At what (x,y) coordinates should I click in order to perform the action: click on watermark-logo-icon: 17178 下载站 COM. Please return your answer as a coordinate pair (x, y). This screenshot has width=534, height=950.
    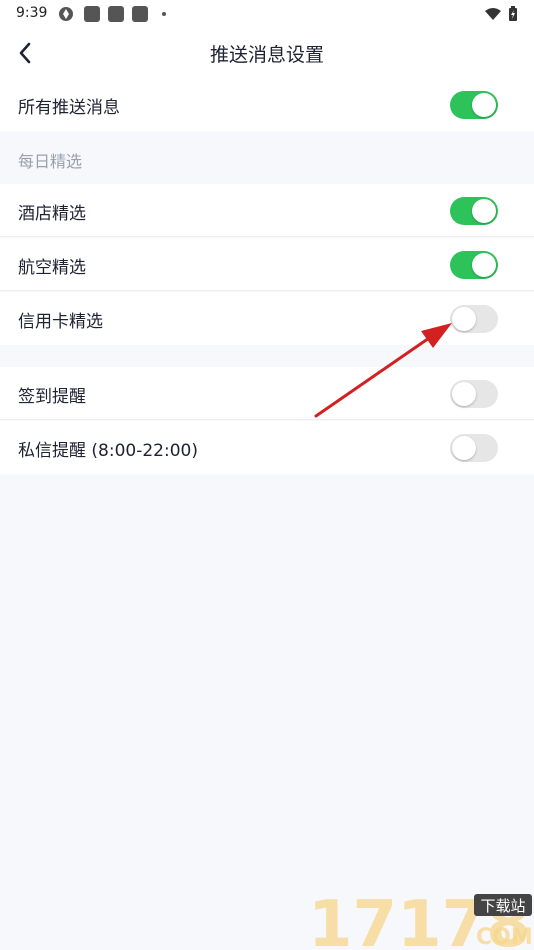
    Looking at the image, I should click on (420, 919).